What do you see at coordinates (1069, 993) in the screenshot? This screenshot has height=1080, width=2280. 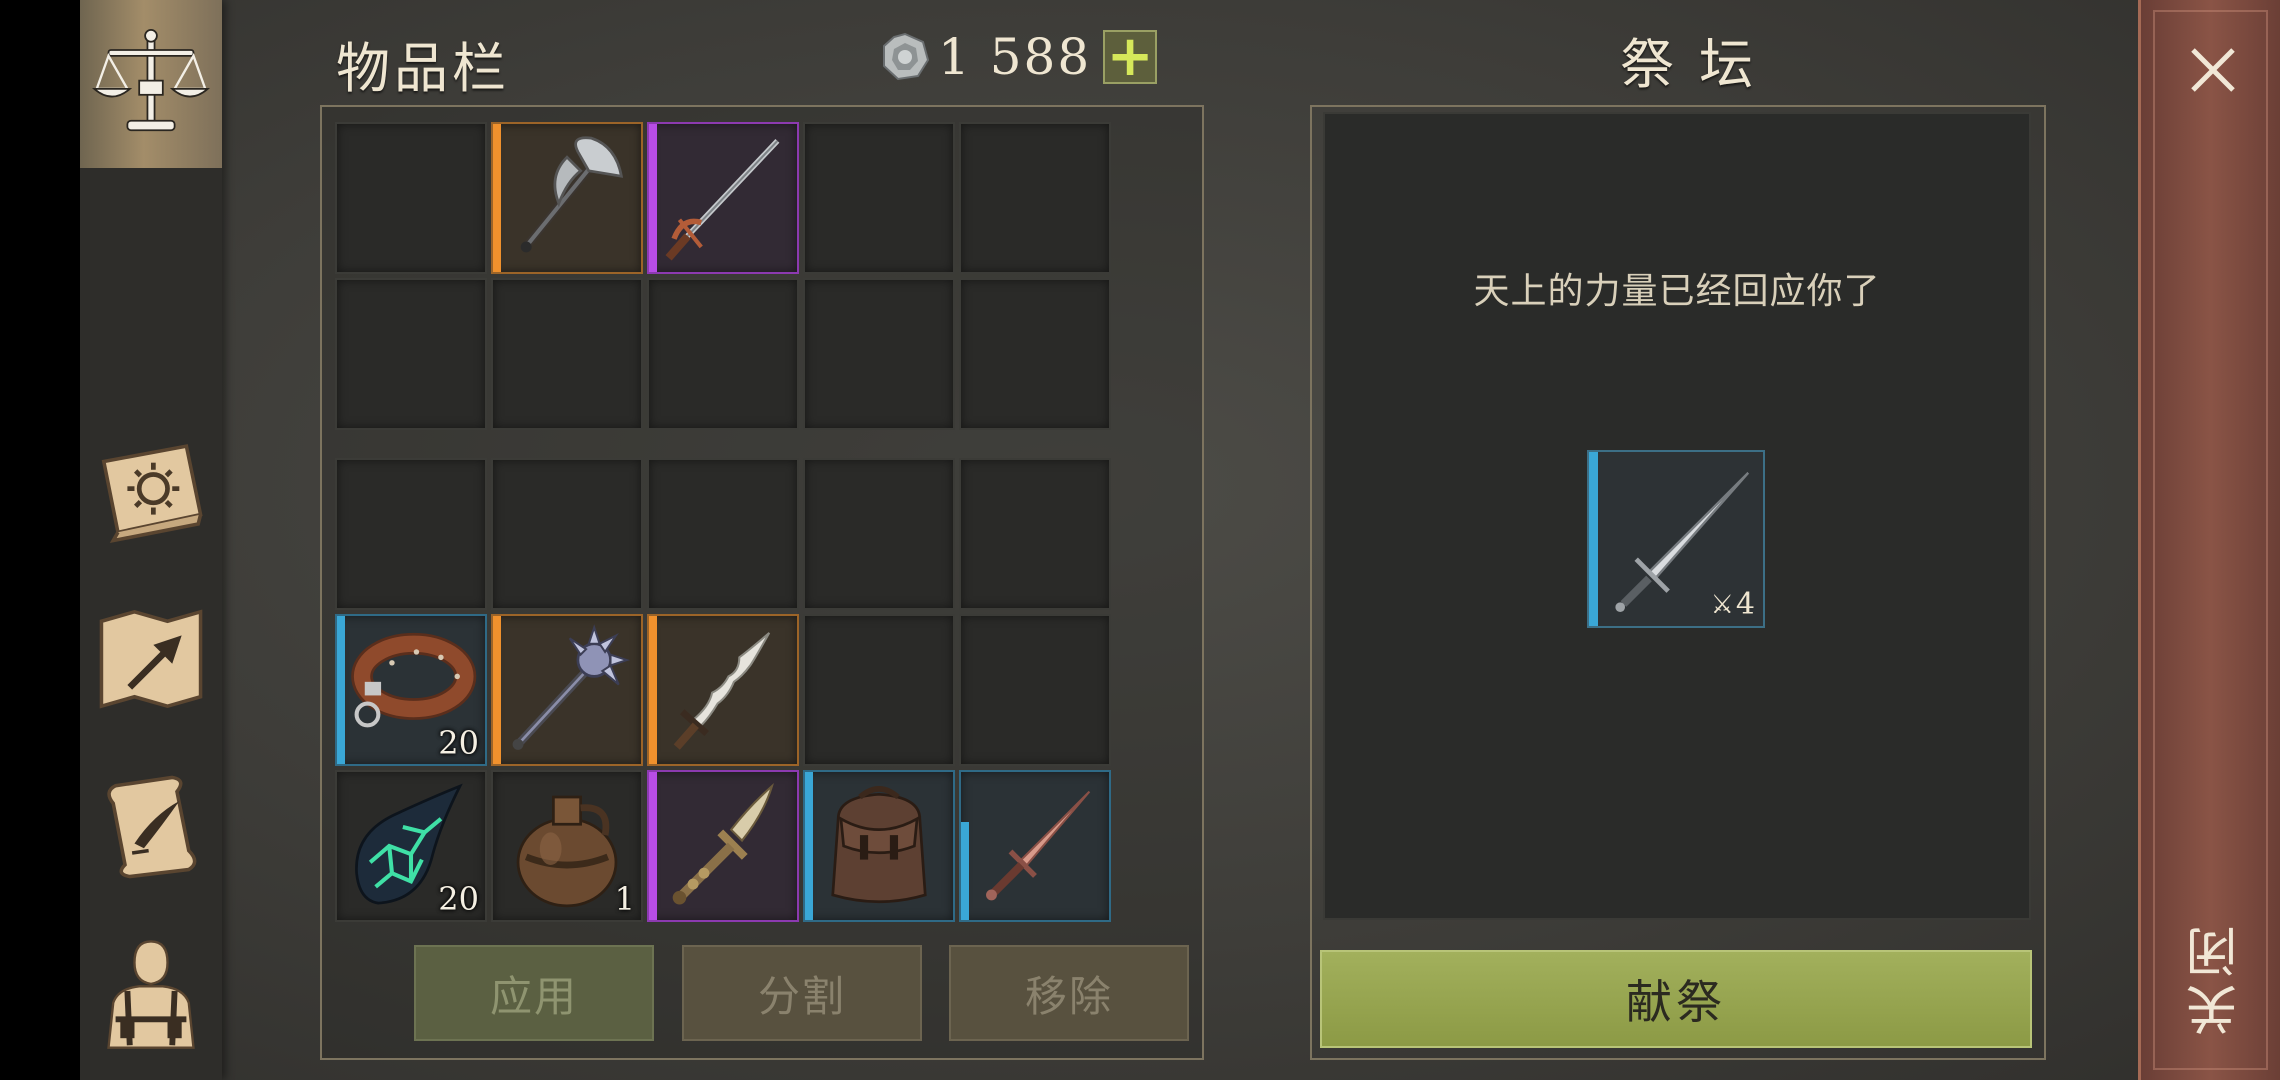 I see `remove-button: 移除` at bounding box center [1069, 993].